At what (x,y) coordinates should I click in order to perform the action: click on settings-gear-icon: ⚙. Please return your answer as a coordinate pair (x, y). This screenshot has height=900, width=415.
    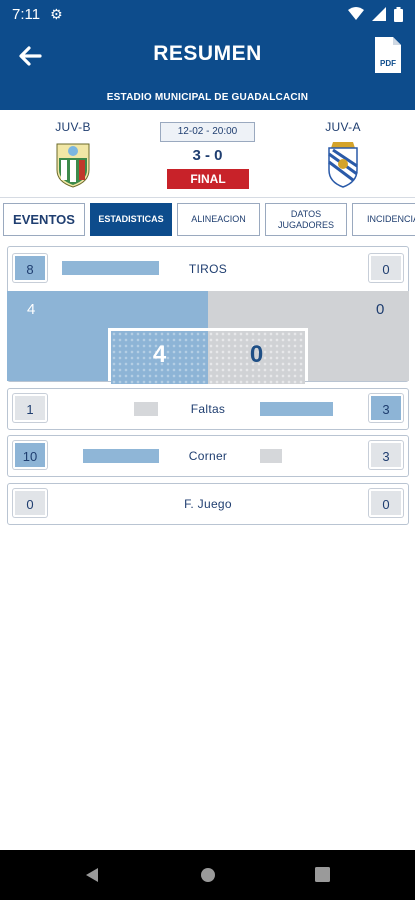
    Looking at the image, I should click on (56, 13).